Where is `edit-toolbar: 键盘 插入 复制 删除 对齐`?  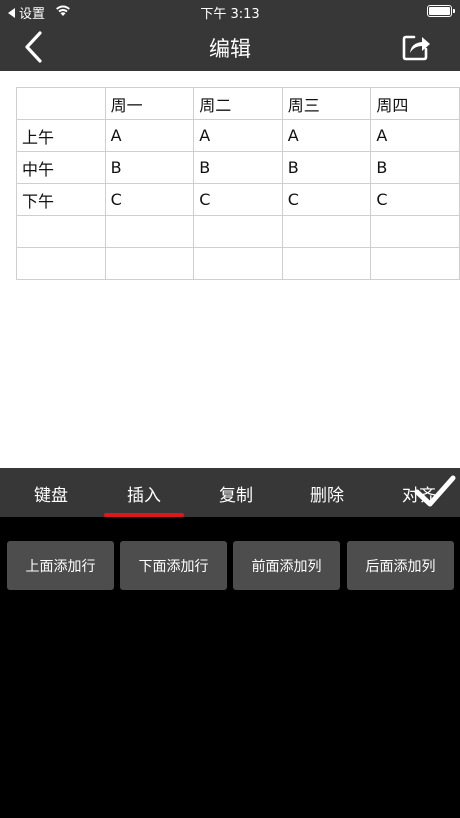
edit-toolbar: 键盘 插入 复制 删除 对齐 is located at coordinates (230, 492).